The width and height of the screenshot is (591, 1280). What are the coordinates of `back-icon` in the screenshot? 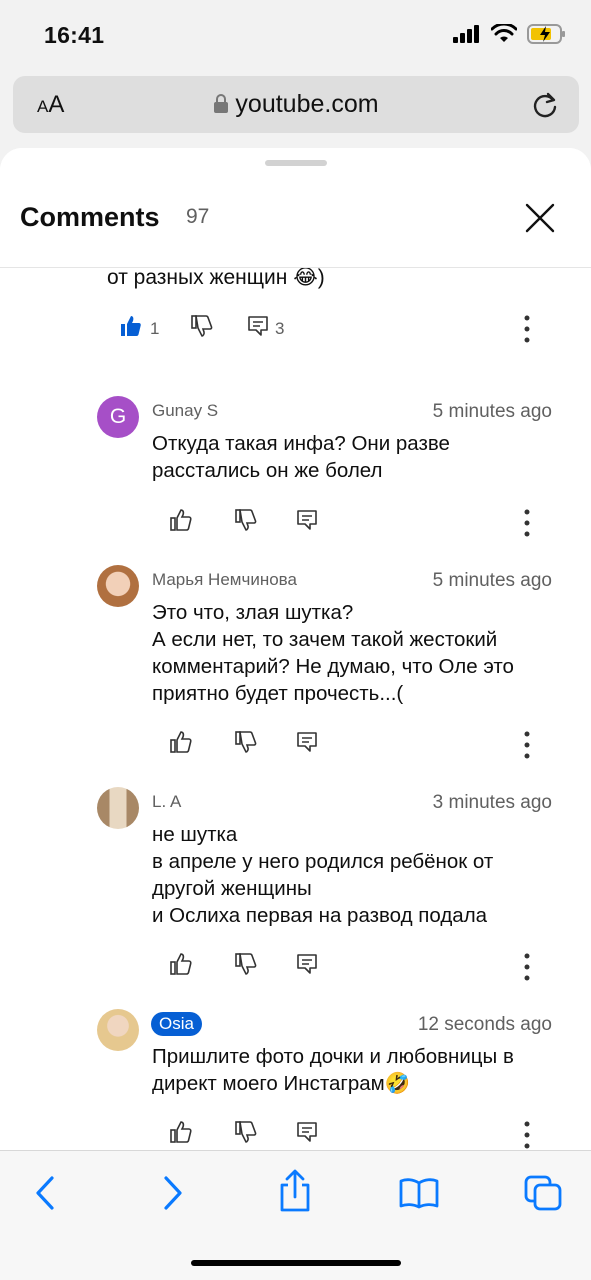 It's located at (45, 1193).